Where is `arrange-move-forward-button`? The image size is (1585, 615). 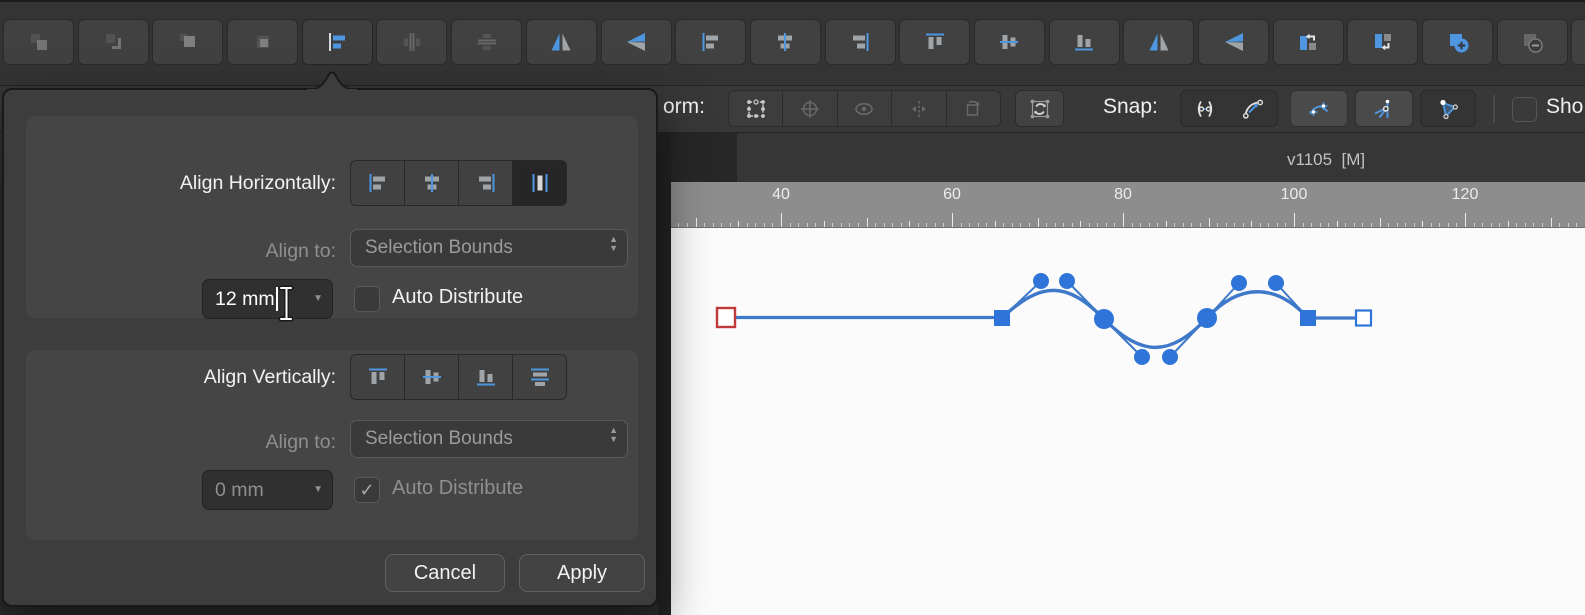 arrange-move-forward-button is located at coordinates (113, 42).